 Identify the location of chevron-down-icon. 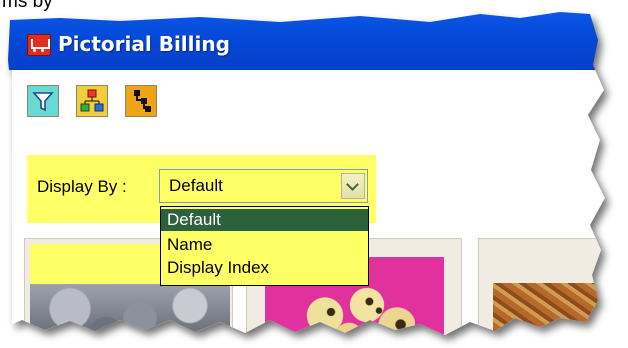
(353, 186).